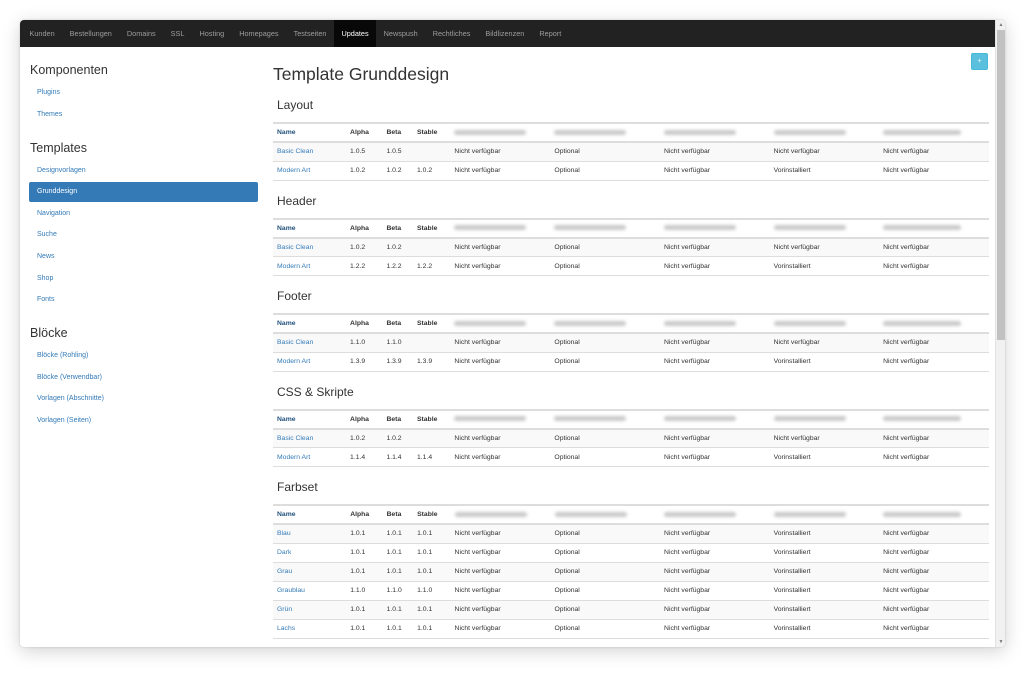 The width and height of the screenshot is (1024, 674). What do you see at coordinates (141, 33) in the screenshot?
I see `nav-item-domains: Domains` at bounding box center [141, 33].